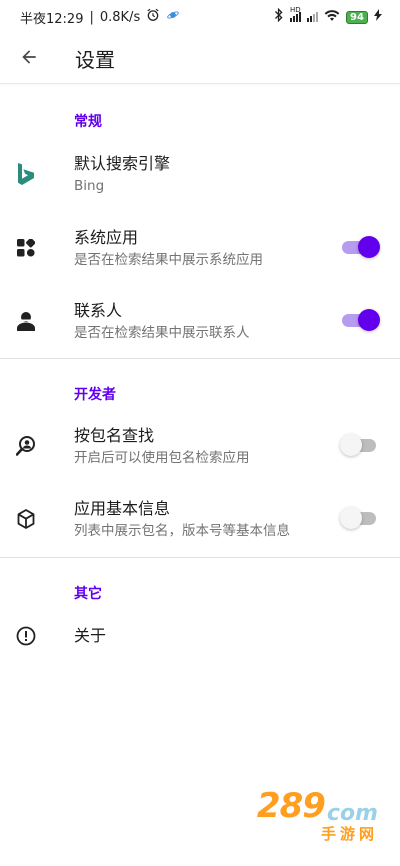 This screenshot has width=400, height=866. Describe the element at coordinates (26, 636) in the screenshot. I see `info-icon` at that location.